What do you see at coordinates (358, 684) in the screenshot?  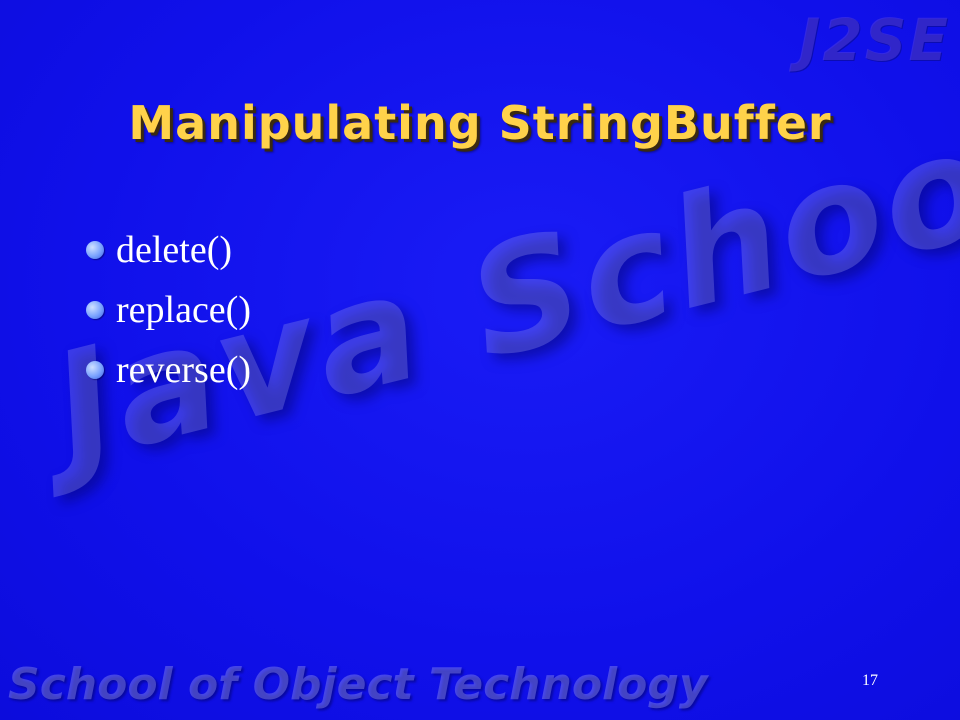 I see `school-footer-watermark: School of Object Technology` at bounding box center [358, 684].